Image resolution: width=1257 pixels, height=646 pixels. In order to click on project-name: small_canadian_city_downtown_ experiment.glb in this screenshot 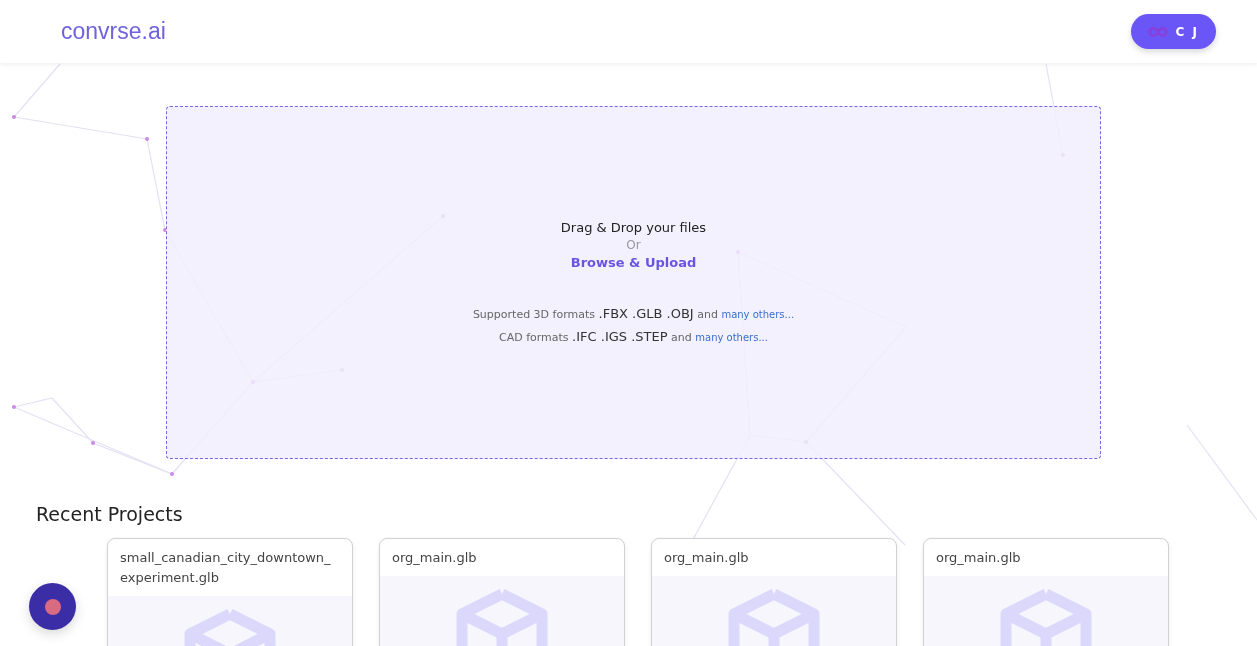, I will do `click(225, 568)`.